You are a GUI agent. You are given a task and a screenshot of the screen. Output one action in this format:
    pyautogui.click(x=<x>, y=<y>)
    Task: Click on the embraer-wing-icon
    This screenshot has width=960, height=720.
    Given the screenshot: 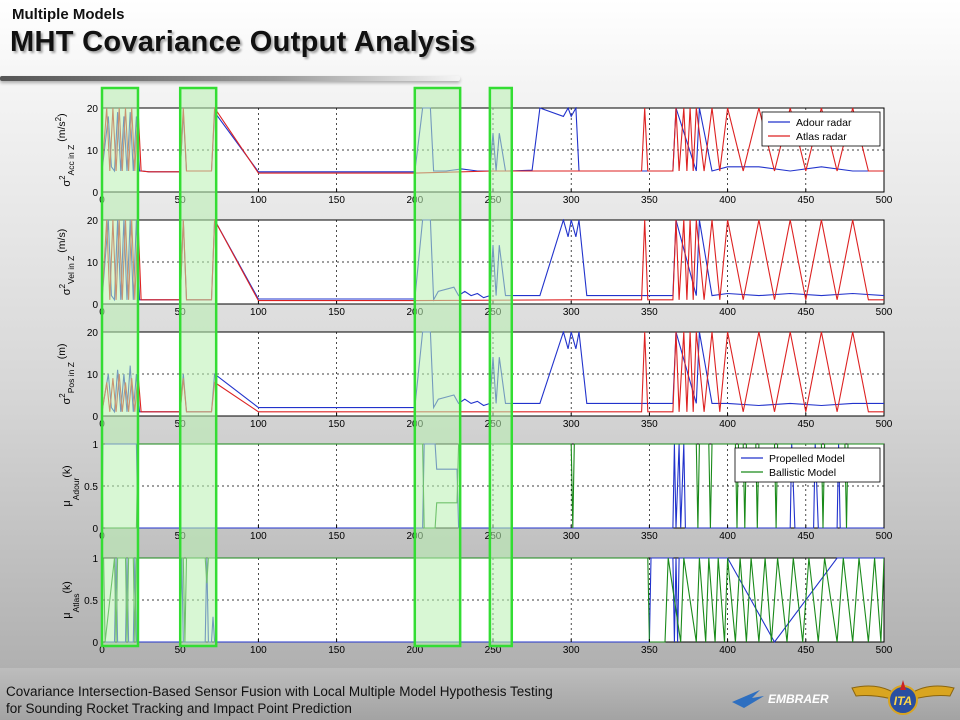 What is the action you would take?
    pyautogui.click(x=748, y=699)
    